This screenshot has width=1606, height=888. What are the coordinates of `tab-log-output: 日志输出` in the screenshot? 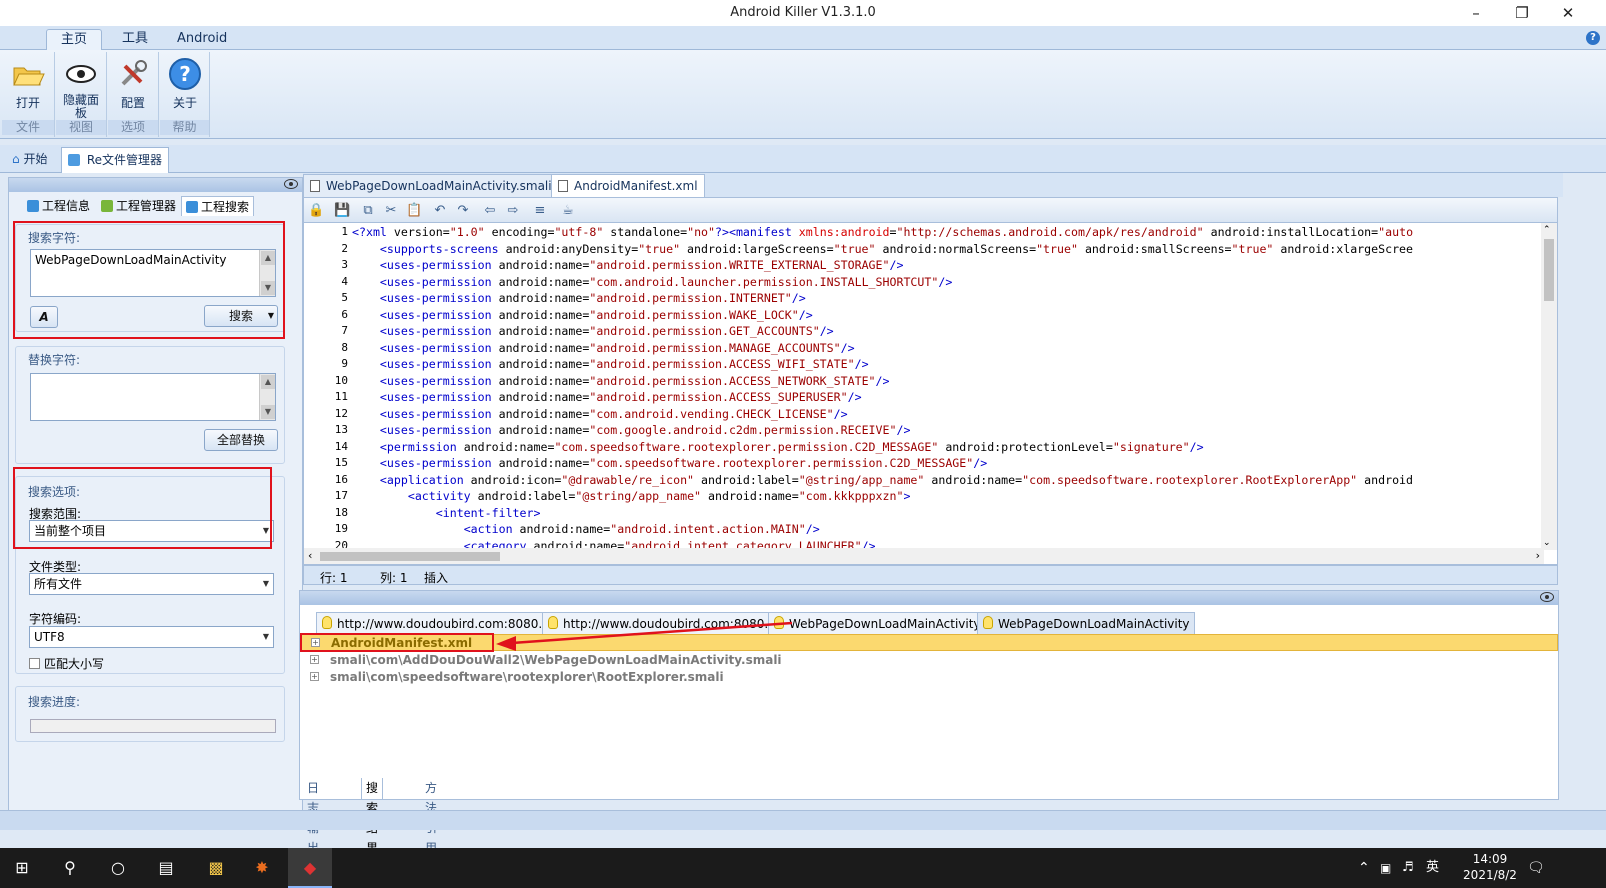 It's located at (313, 816).